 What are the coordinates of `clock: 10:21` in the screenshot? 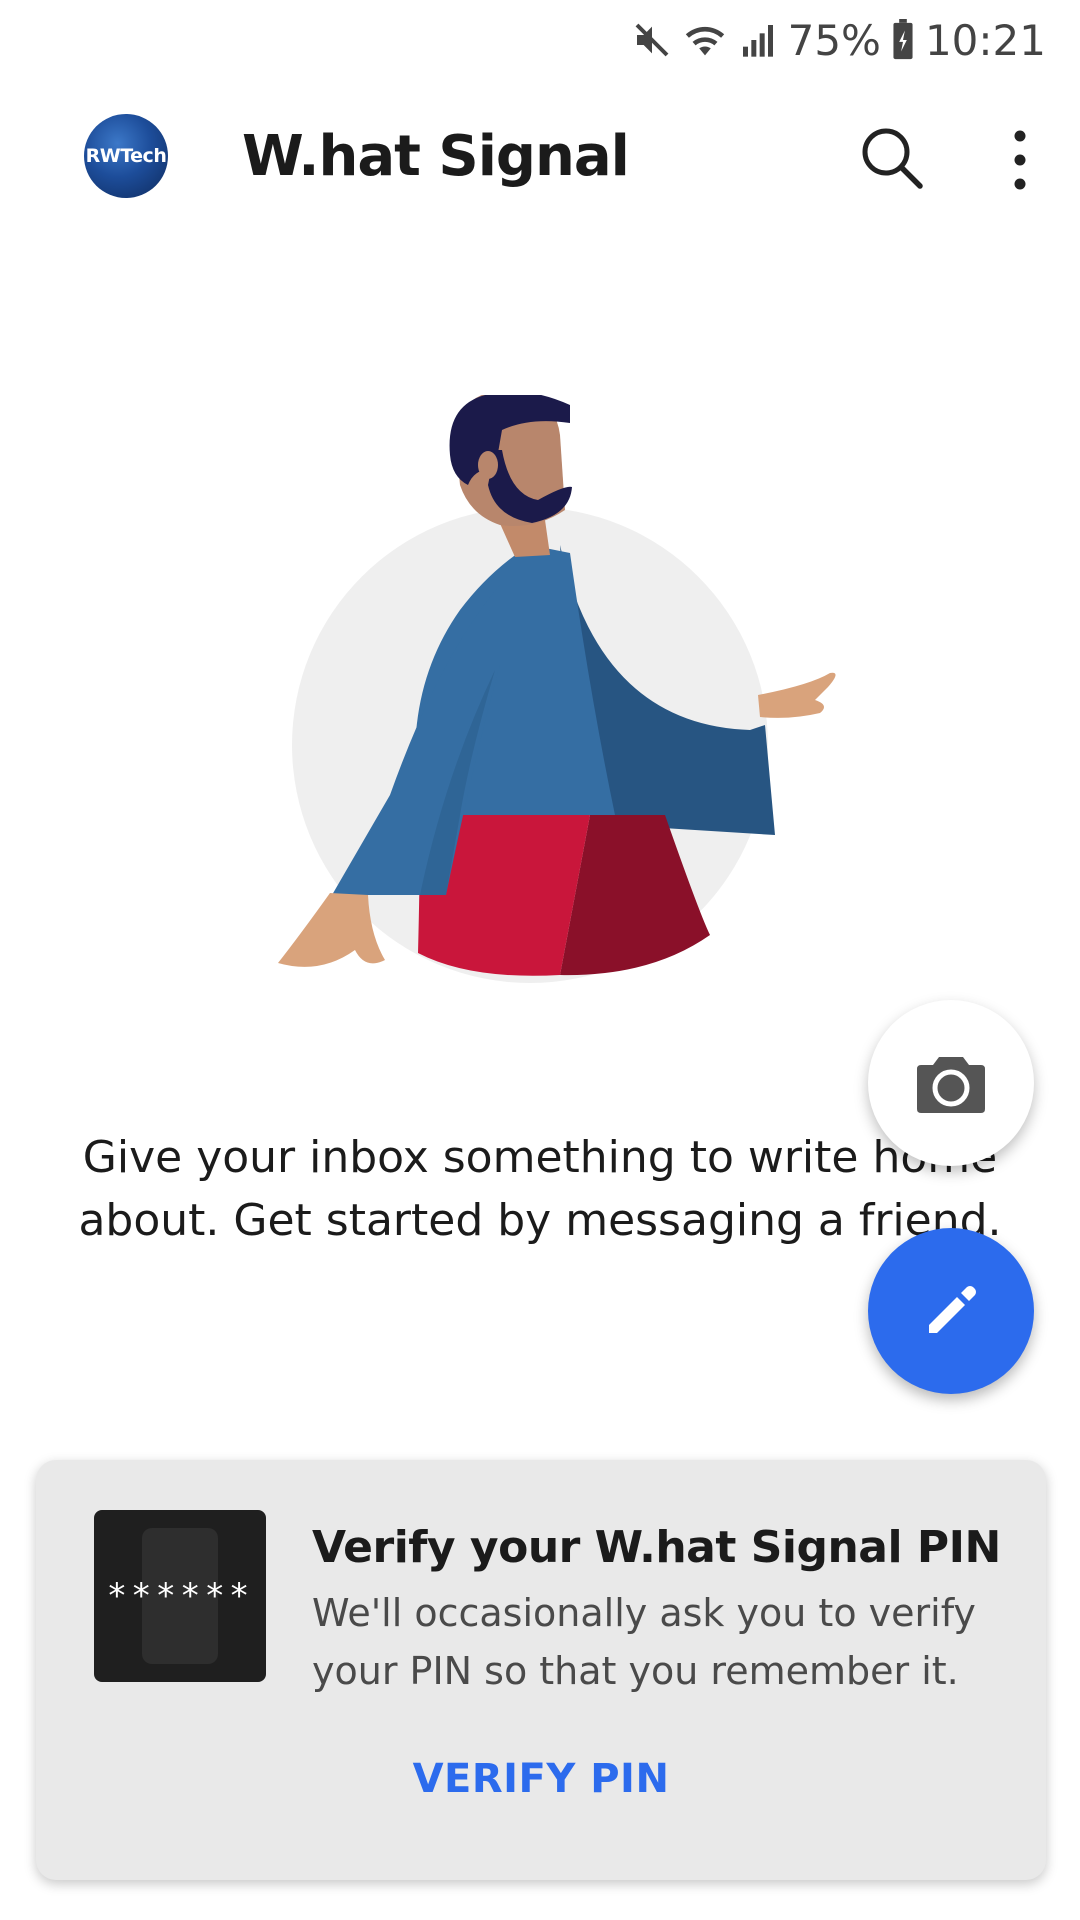 It's located at (985, 40).